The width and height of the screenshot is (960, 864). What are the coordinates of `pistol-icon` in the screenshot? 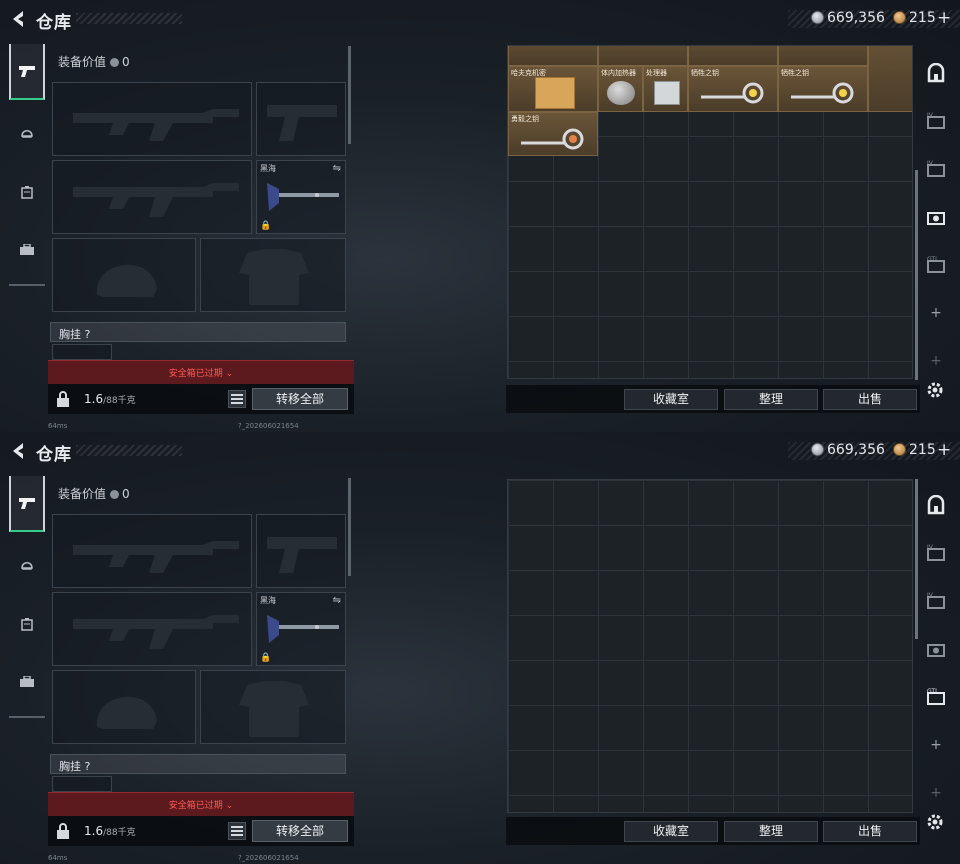 It's located at (27, 503).